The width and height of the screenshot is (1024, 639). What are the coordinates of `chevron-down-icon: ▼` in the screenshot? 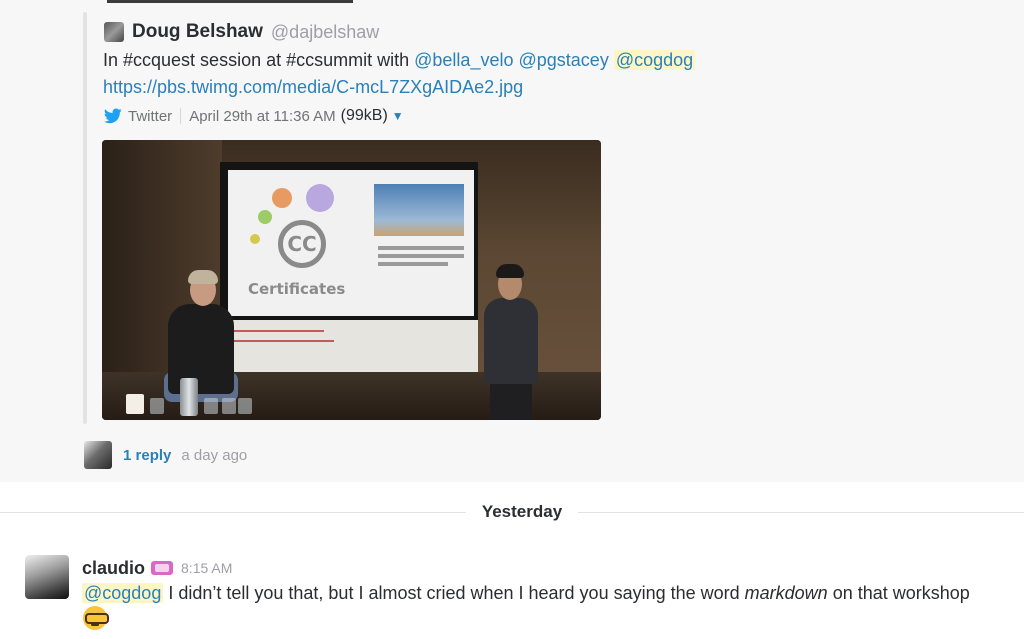 It's located at (398, 116).